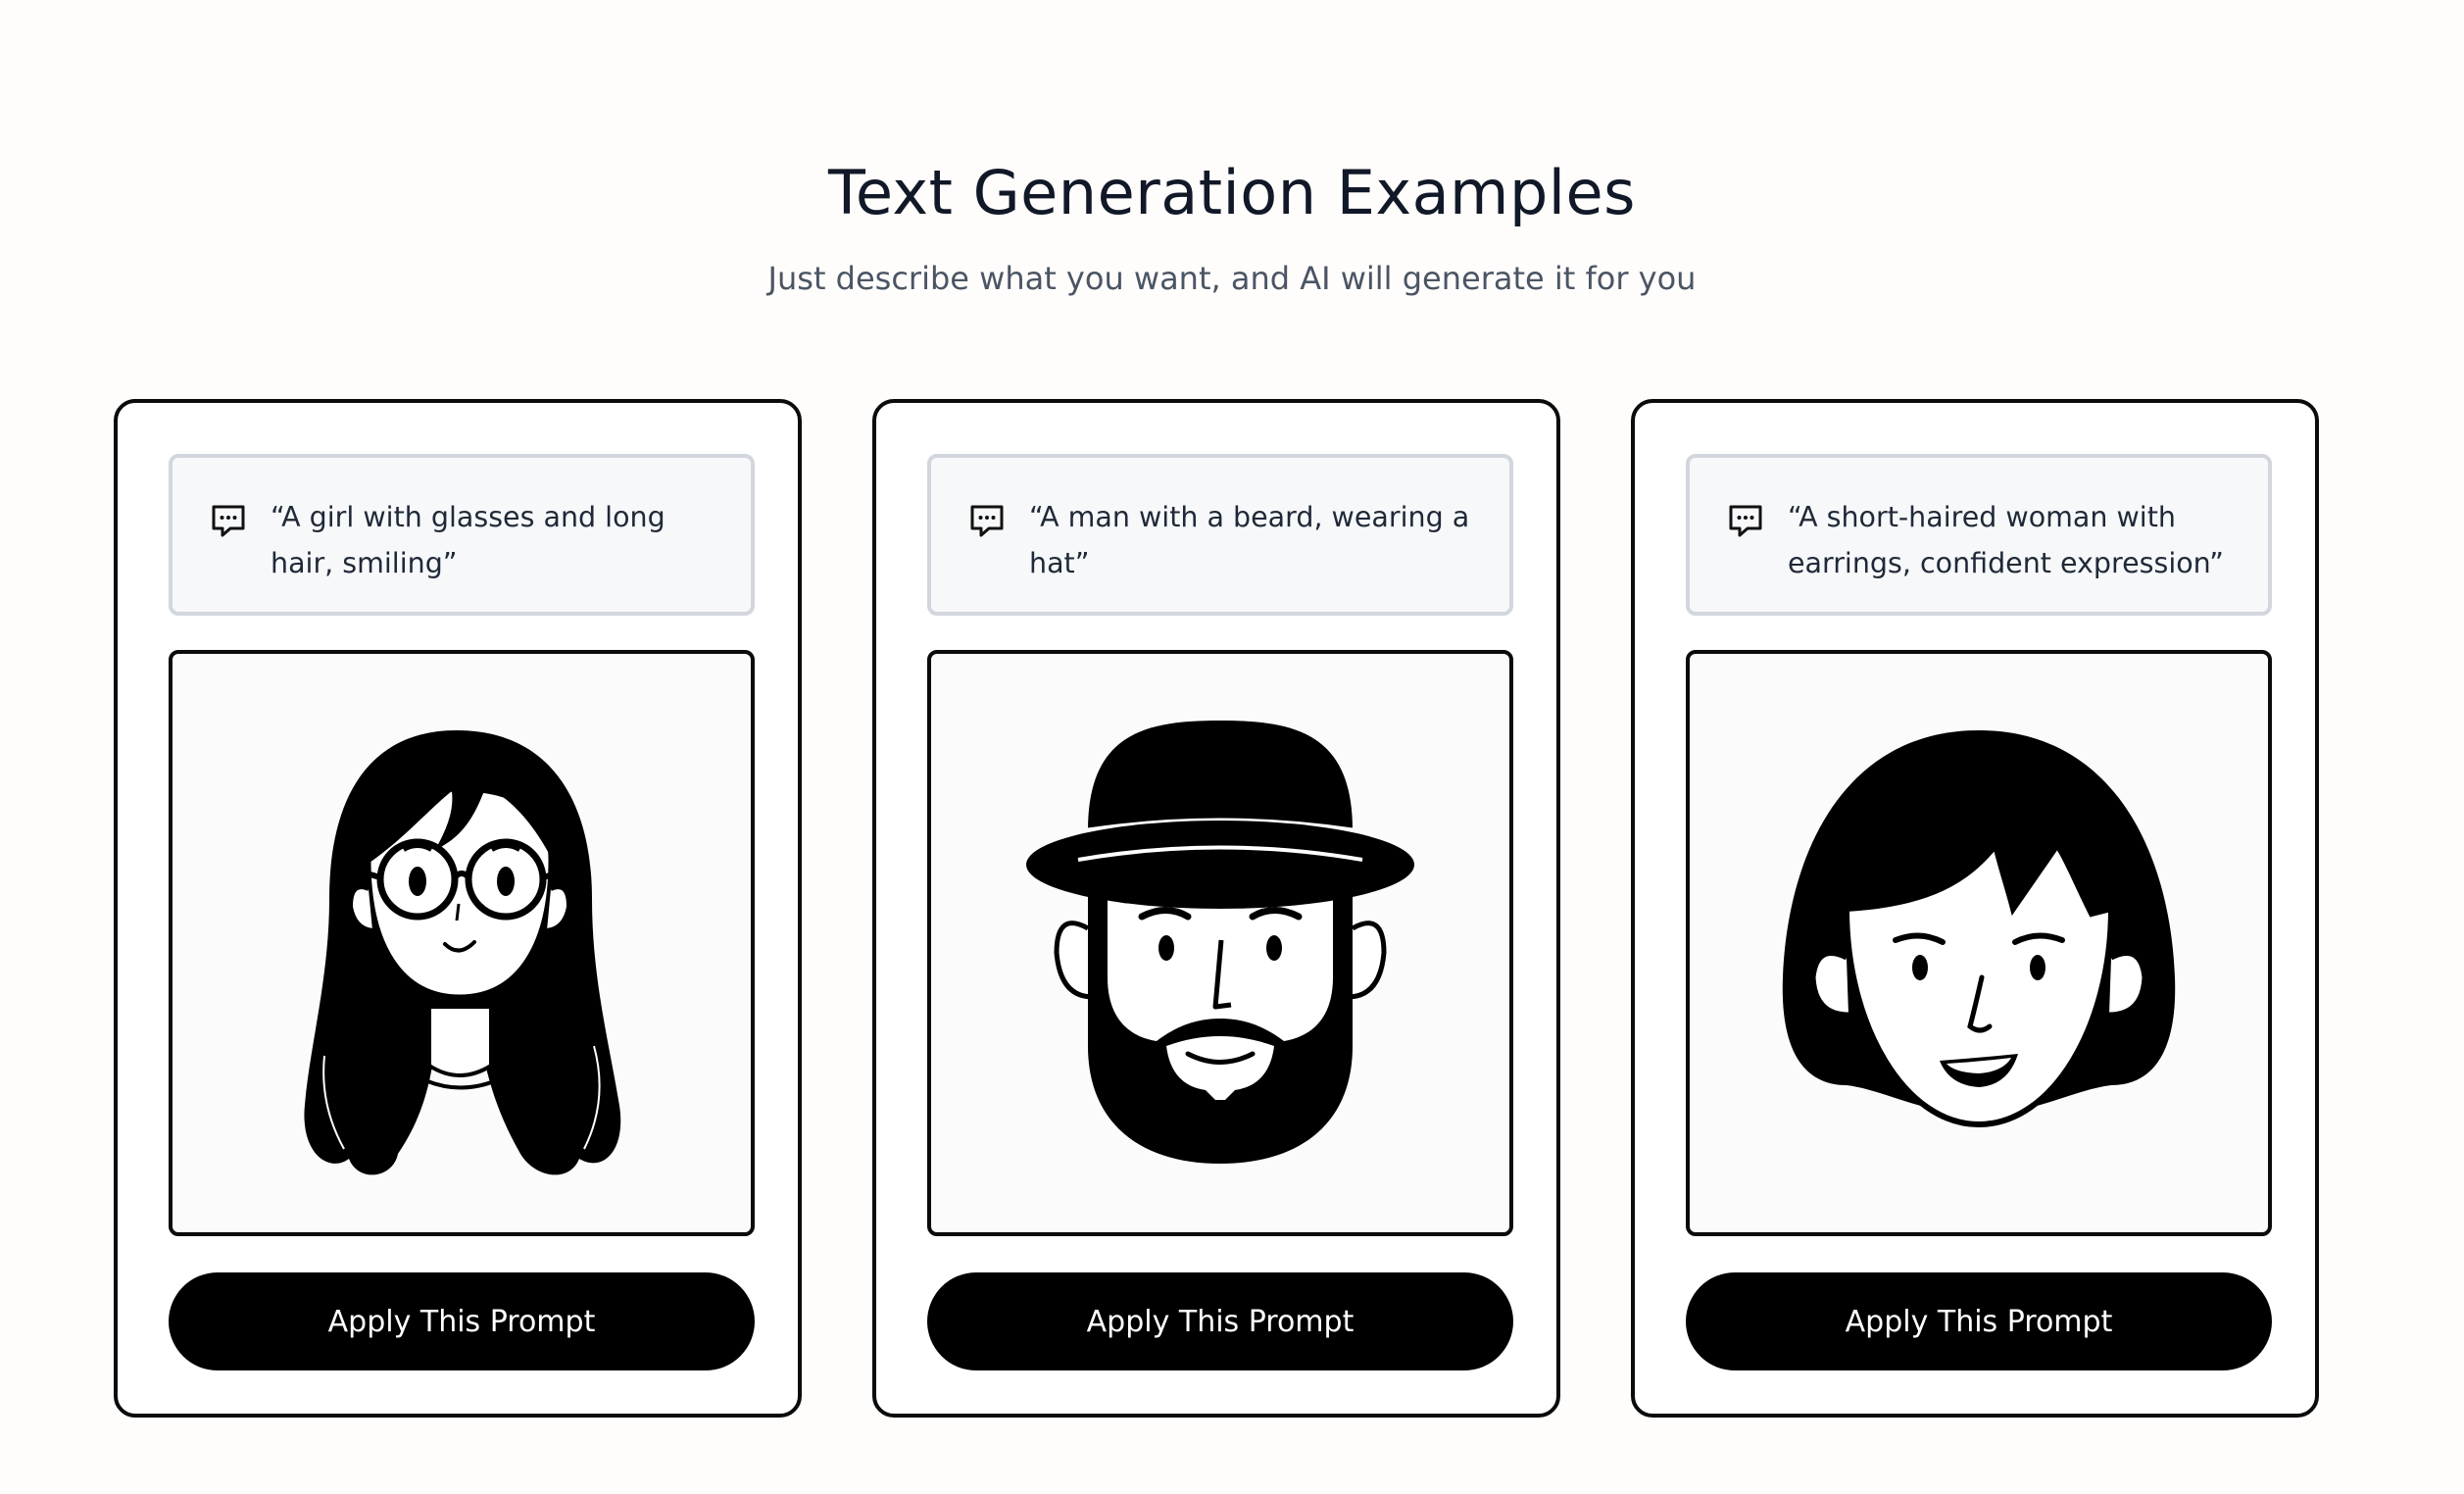 This screenshot has width=2464, height=1494. Describe the element at coordinates (463, 953) in the screenshot. I see `girl-with-glasses-illustration` at that location.